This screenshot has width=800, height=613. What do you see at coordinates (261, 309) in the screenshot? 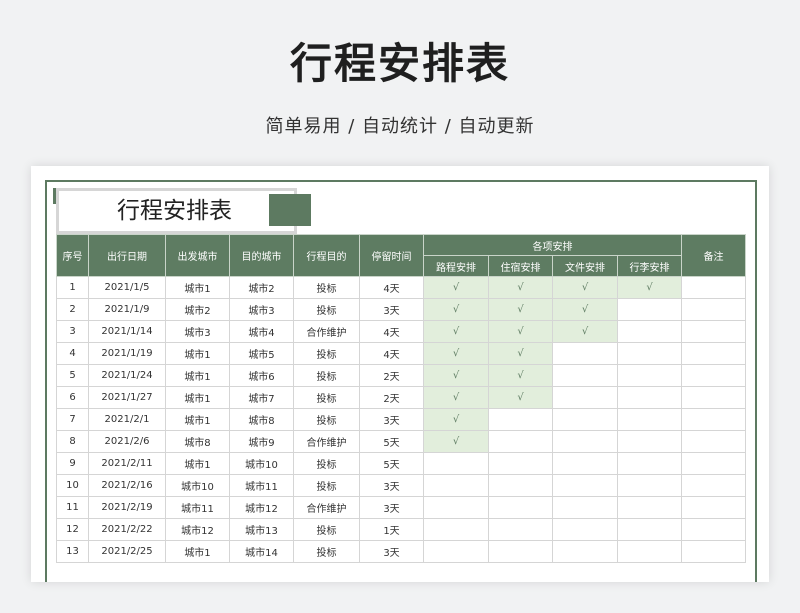
I see `cell-to: 城市3` at bounding box center [261, 309].